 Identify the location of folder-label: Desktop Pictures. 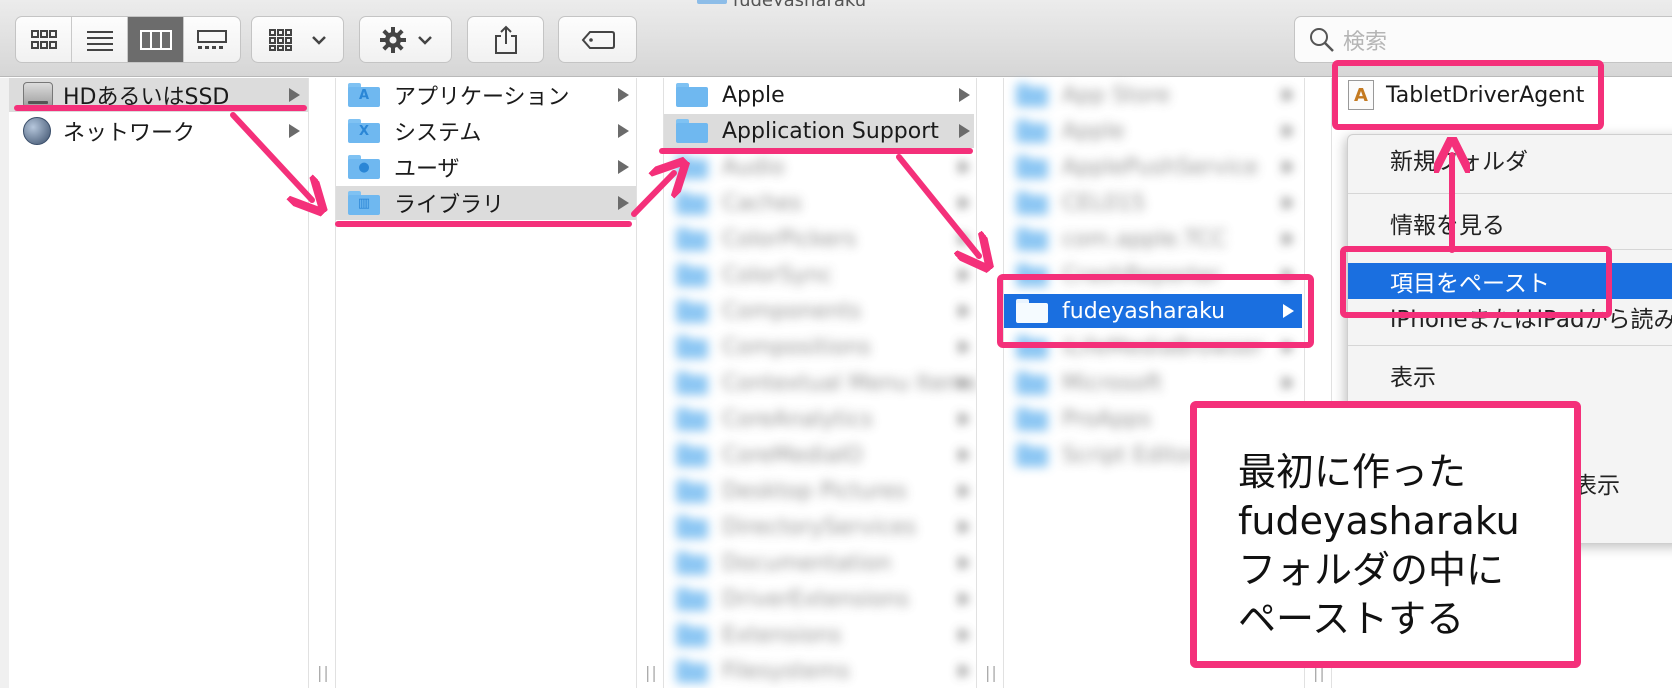
(814, 491).